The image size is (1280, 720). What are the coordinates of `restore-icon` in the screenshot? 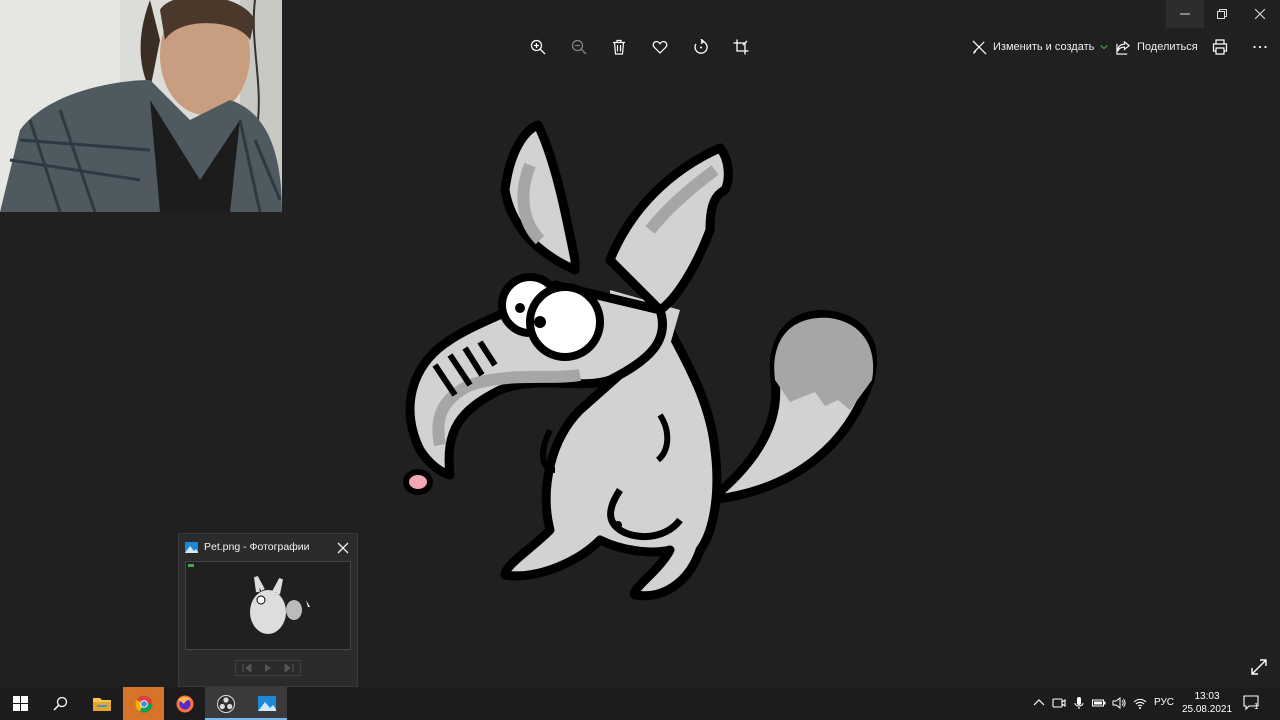 It's located at (1222, 14).